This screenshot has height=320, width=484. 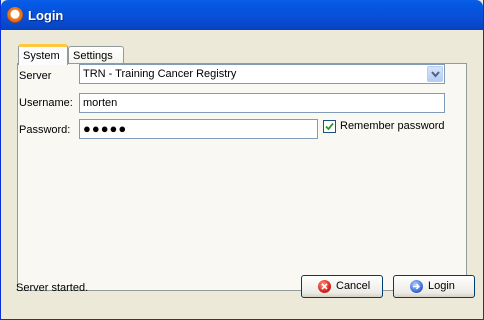 I want to click on username-value: morten, so click(x=100, y=103).